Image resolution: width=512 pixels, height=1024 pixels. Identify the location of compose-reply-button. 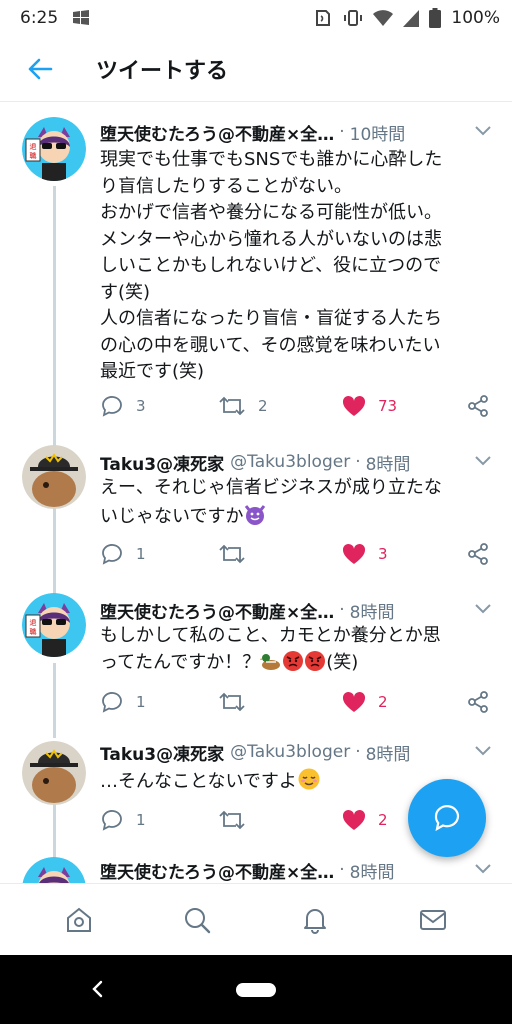
(447, 818).